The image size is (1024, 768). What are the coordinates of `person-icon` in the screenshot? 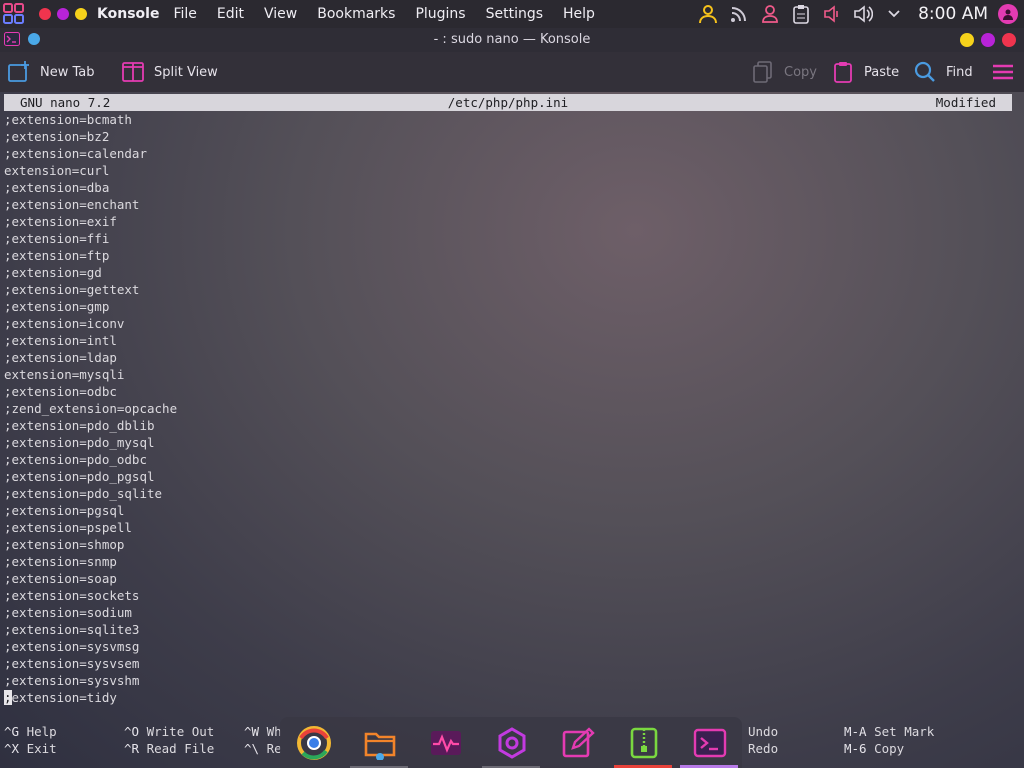 It's located at (770, 14).